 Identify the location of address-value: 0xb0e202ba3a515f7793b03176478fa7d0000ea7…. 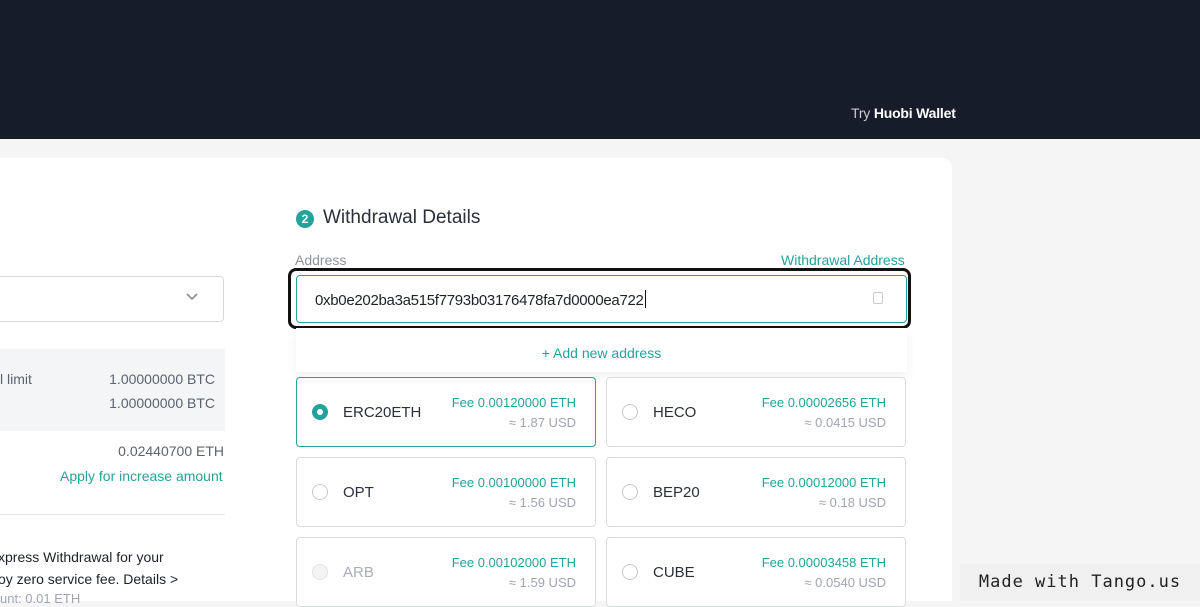
(480, 299).